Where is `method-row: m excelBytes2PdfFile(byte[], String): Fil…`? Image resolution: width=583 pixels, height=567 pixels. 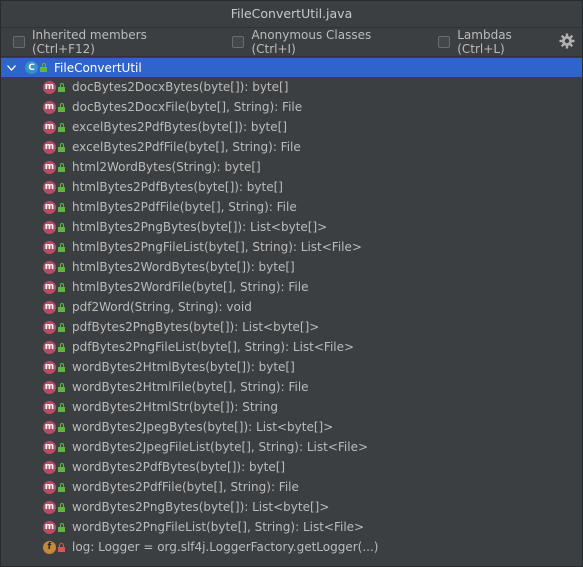
method-row: m excelBytes2PdfFile(byte[], String): Fil… is located at coordinates (291, 147).